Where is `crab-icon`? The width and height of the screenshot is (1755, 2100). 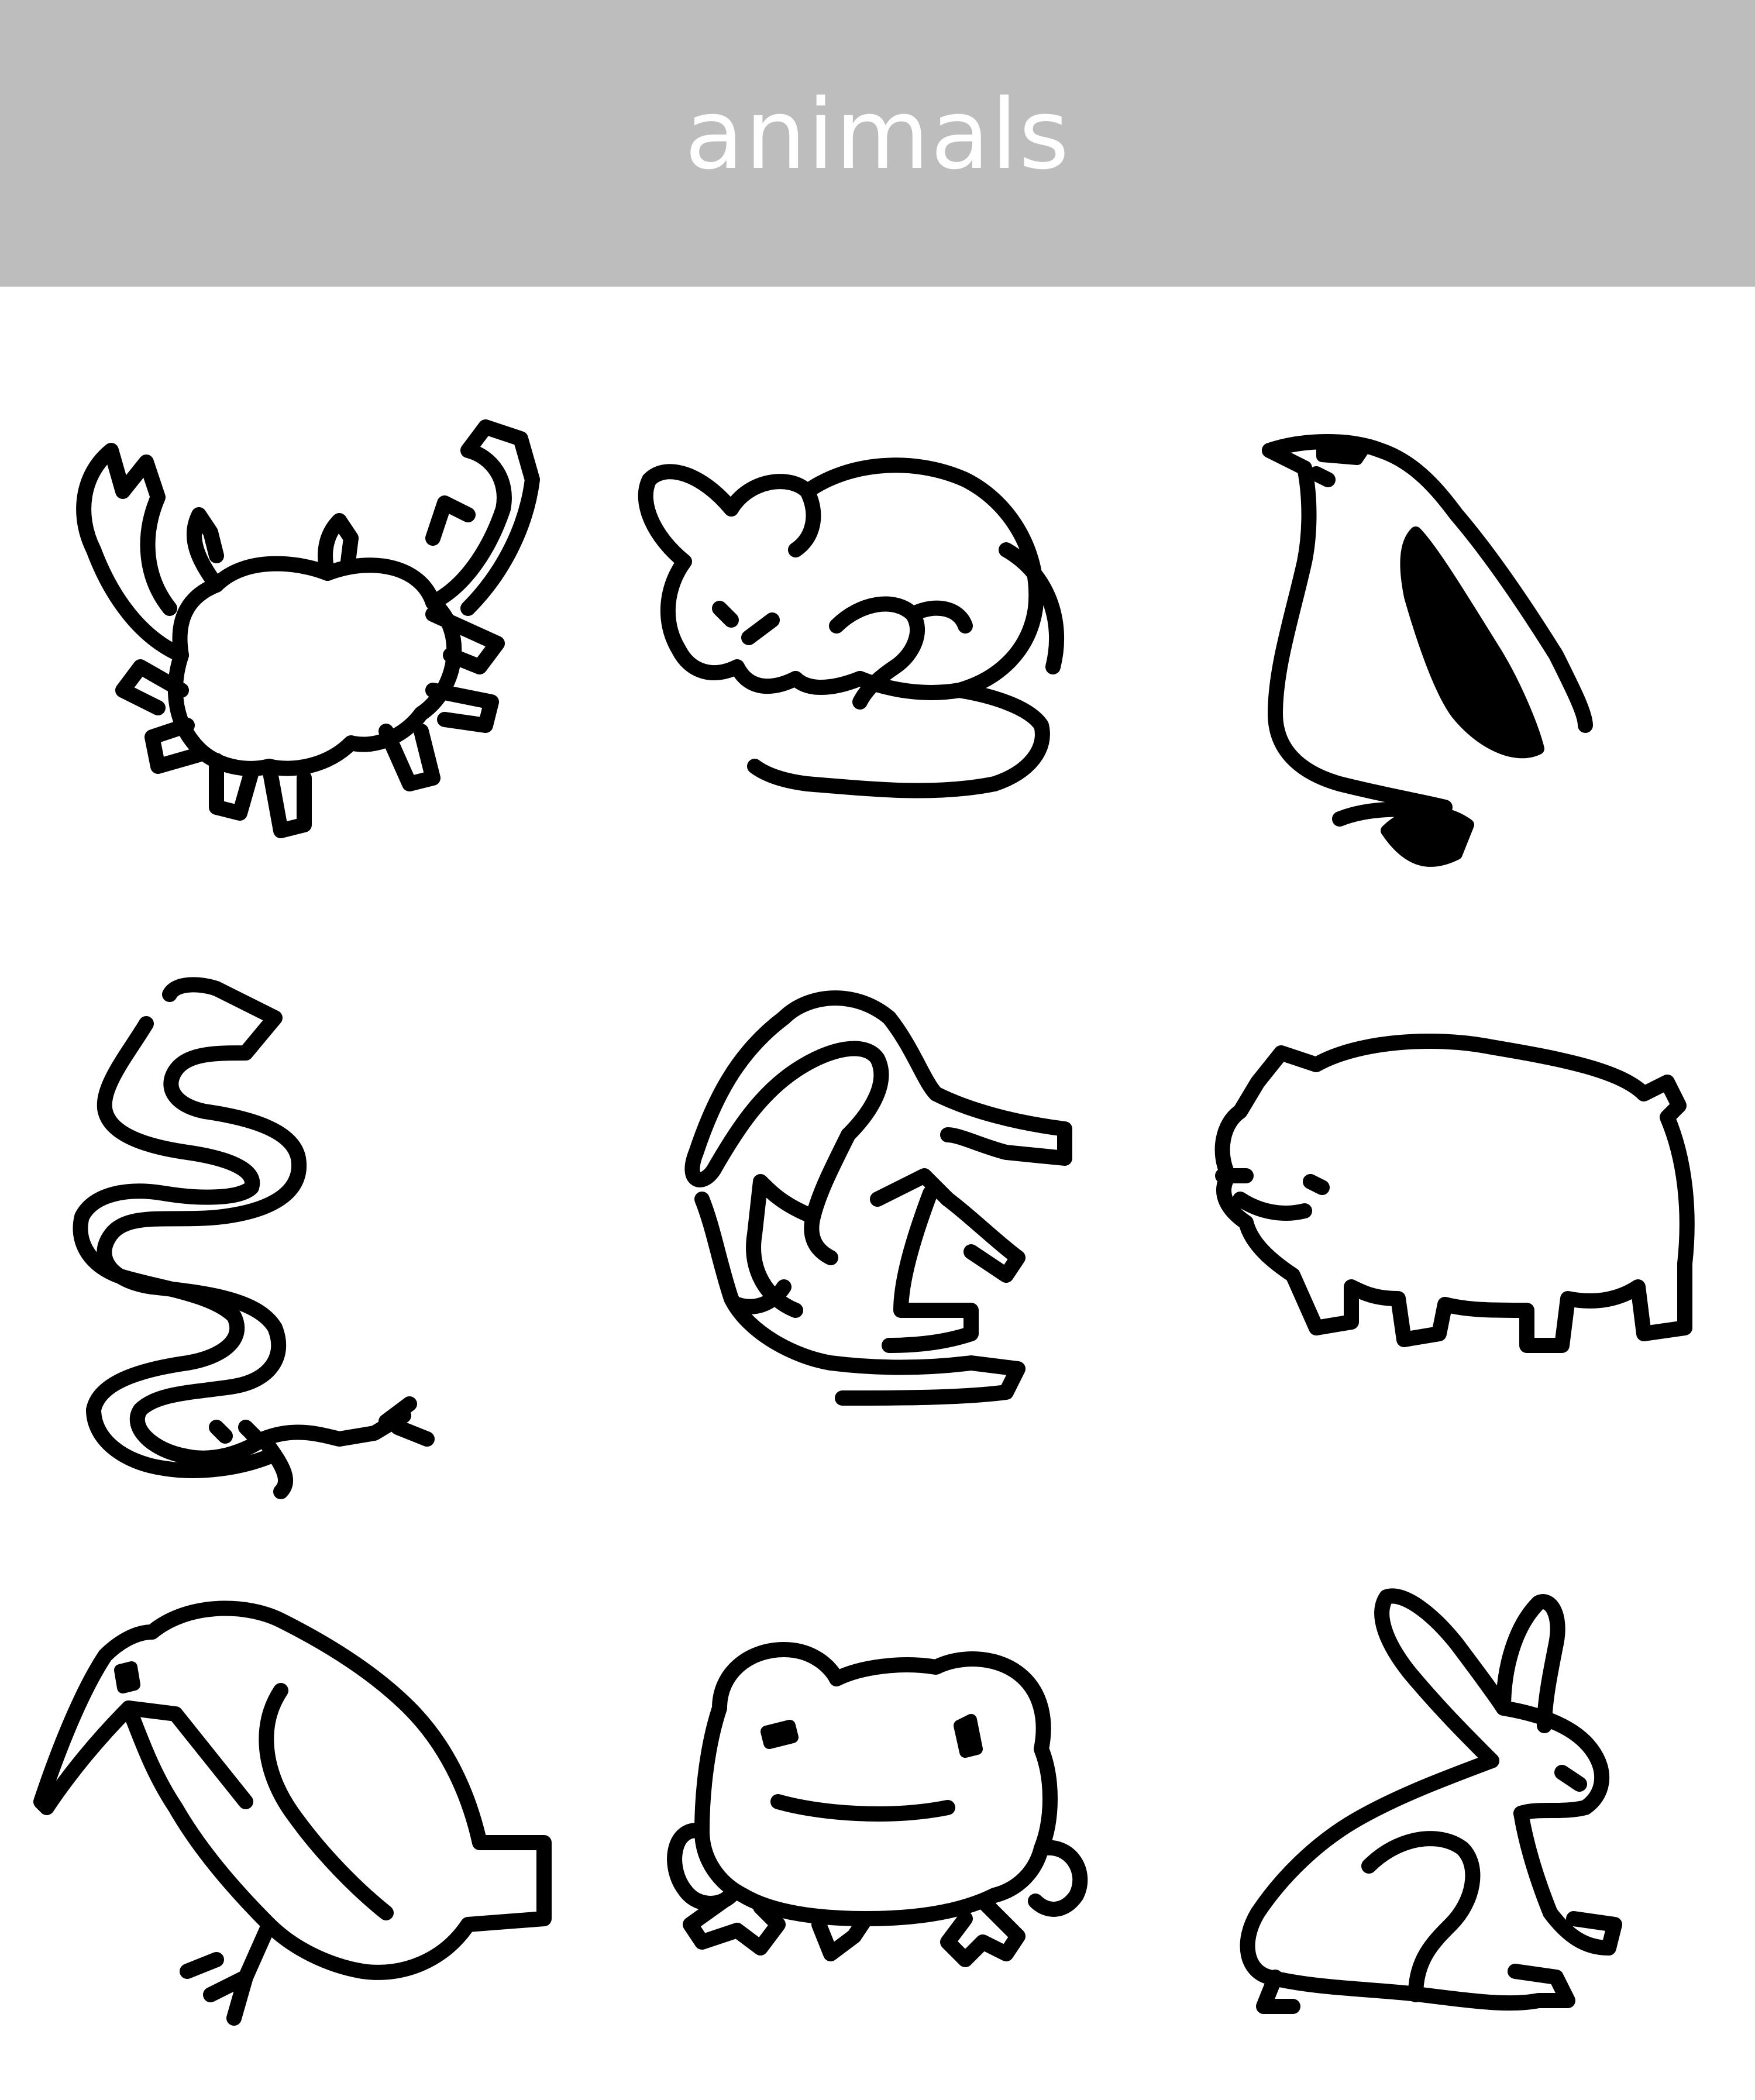
crab-icon is located at coordinates (315, 656).